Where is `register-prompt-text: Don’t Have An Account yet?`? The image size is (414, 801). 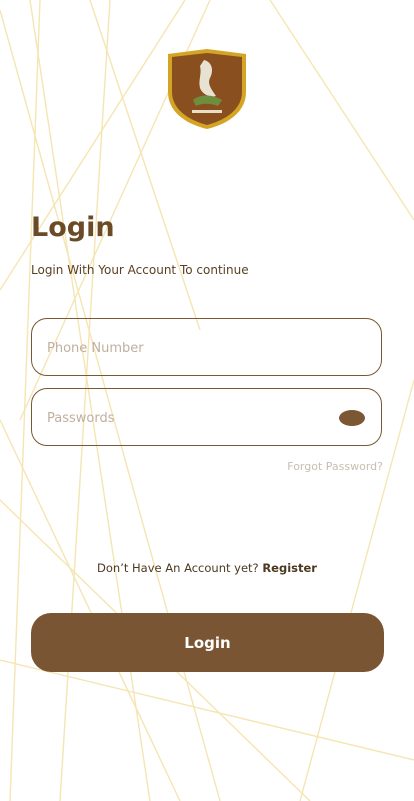 register-prompt-text: Don’t Have An Account yet? is located at coordinates (178, 568).